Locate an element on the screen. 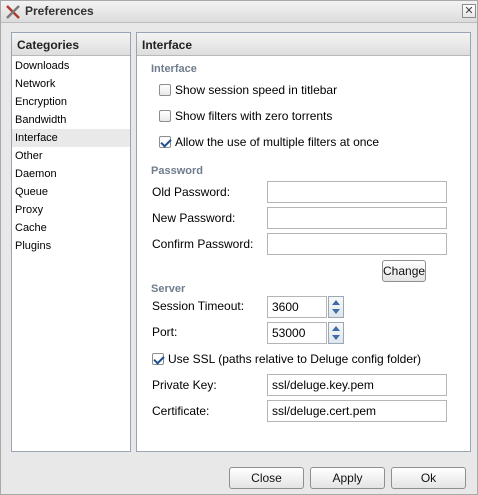 The width and height of the screenshot is (478, 495). password-section-title: Password is located at coordinates (177, 171).